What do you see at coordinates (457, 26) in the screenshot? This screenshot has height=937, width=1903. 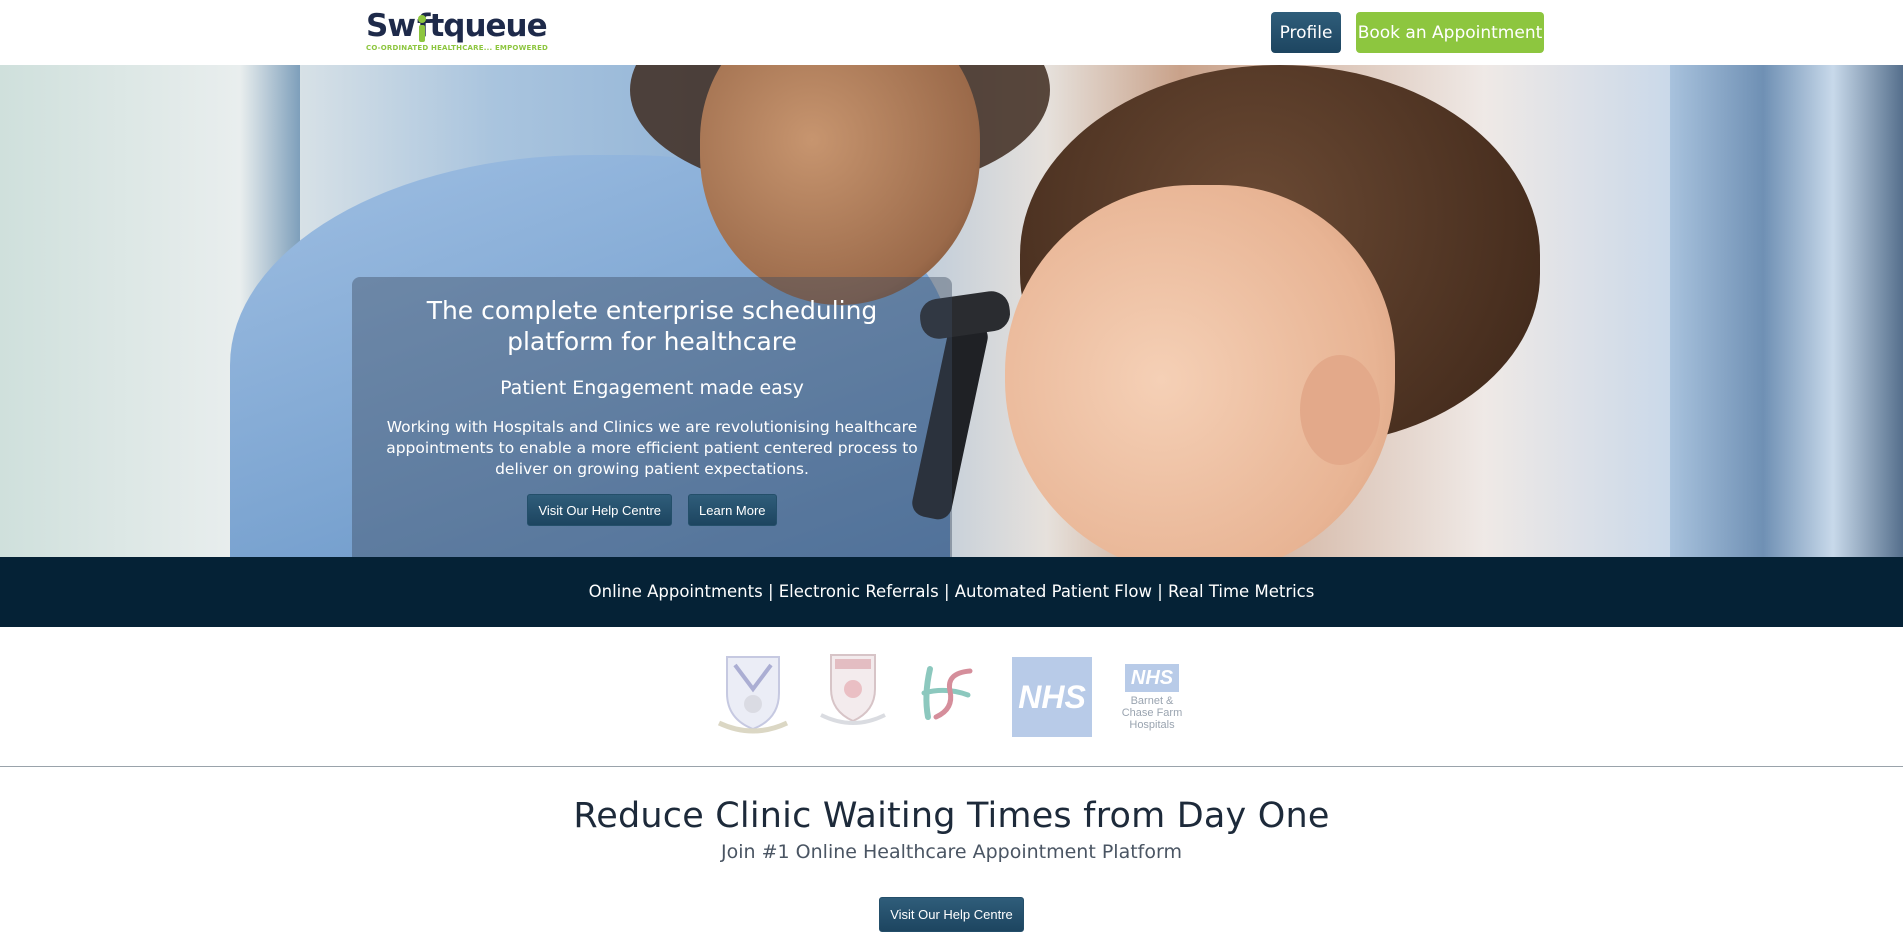 I see `logo-wordmark: Sw ftqueue` at bounding box center [457, 26].